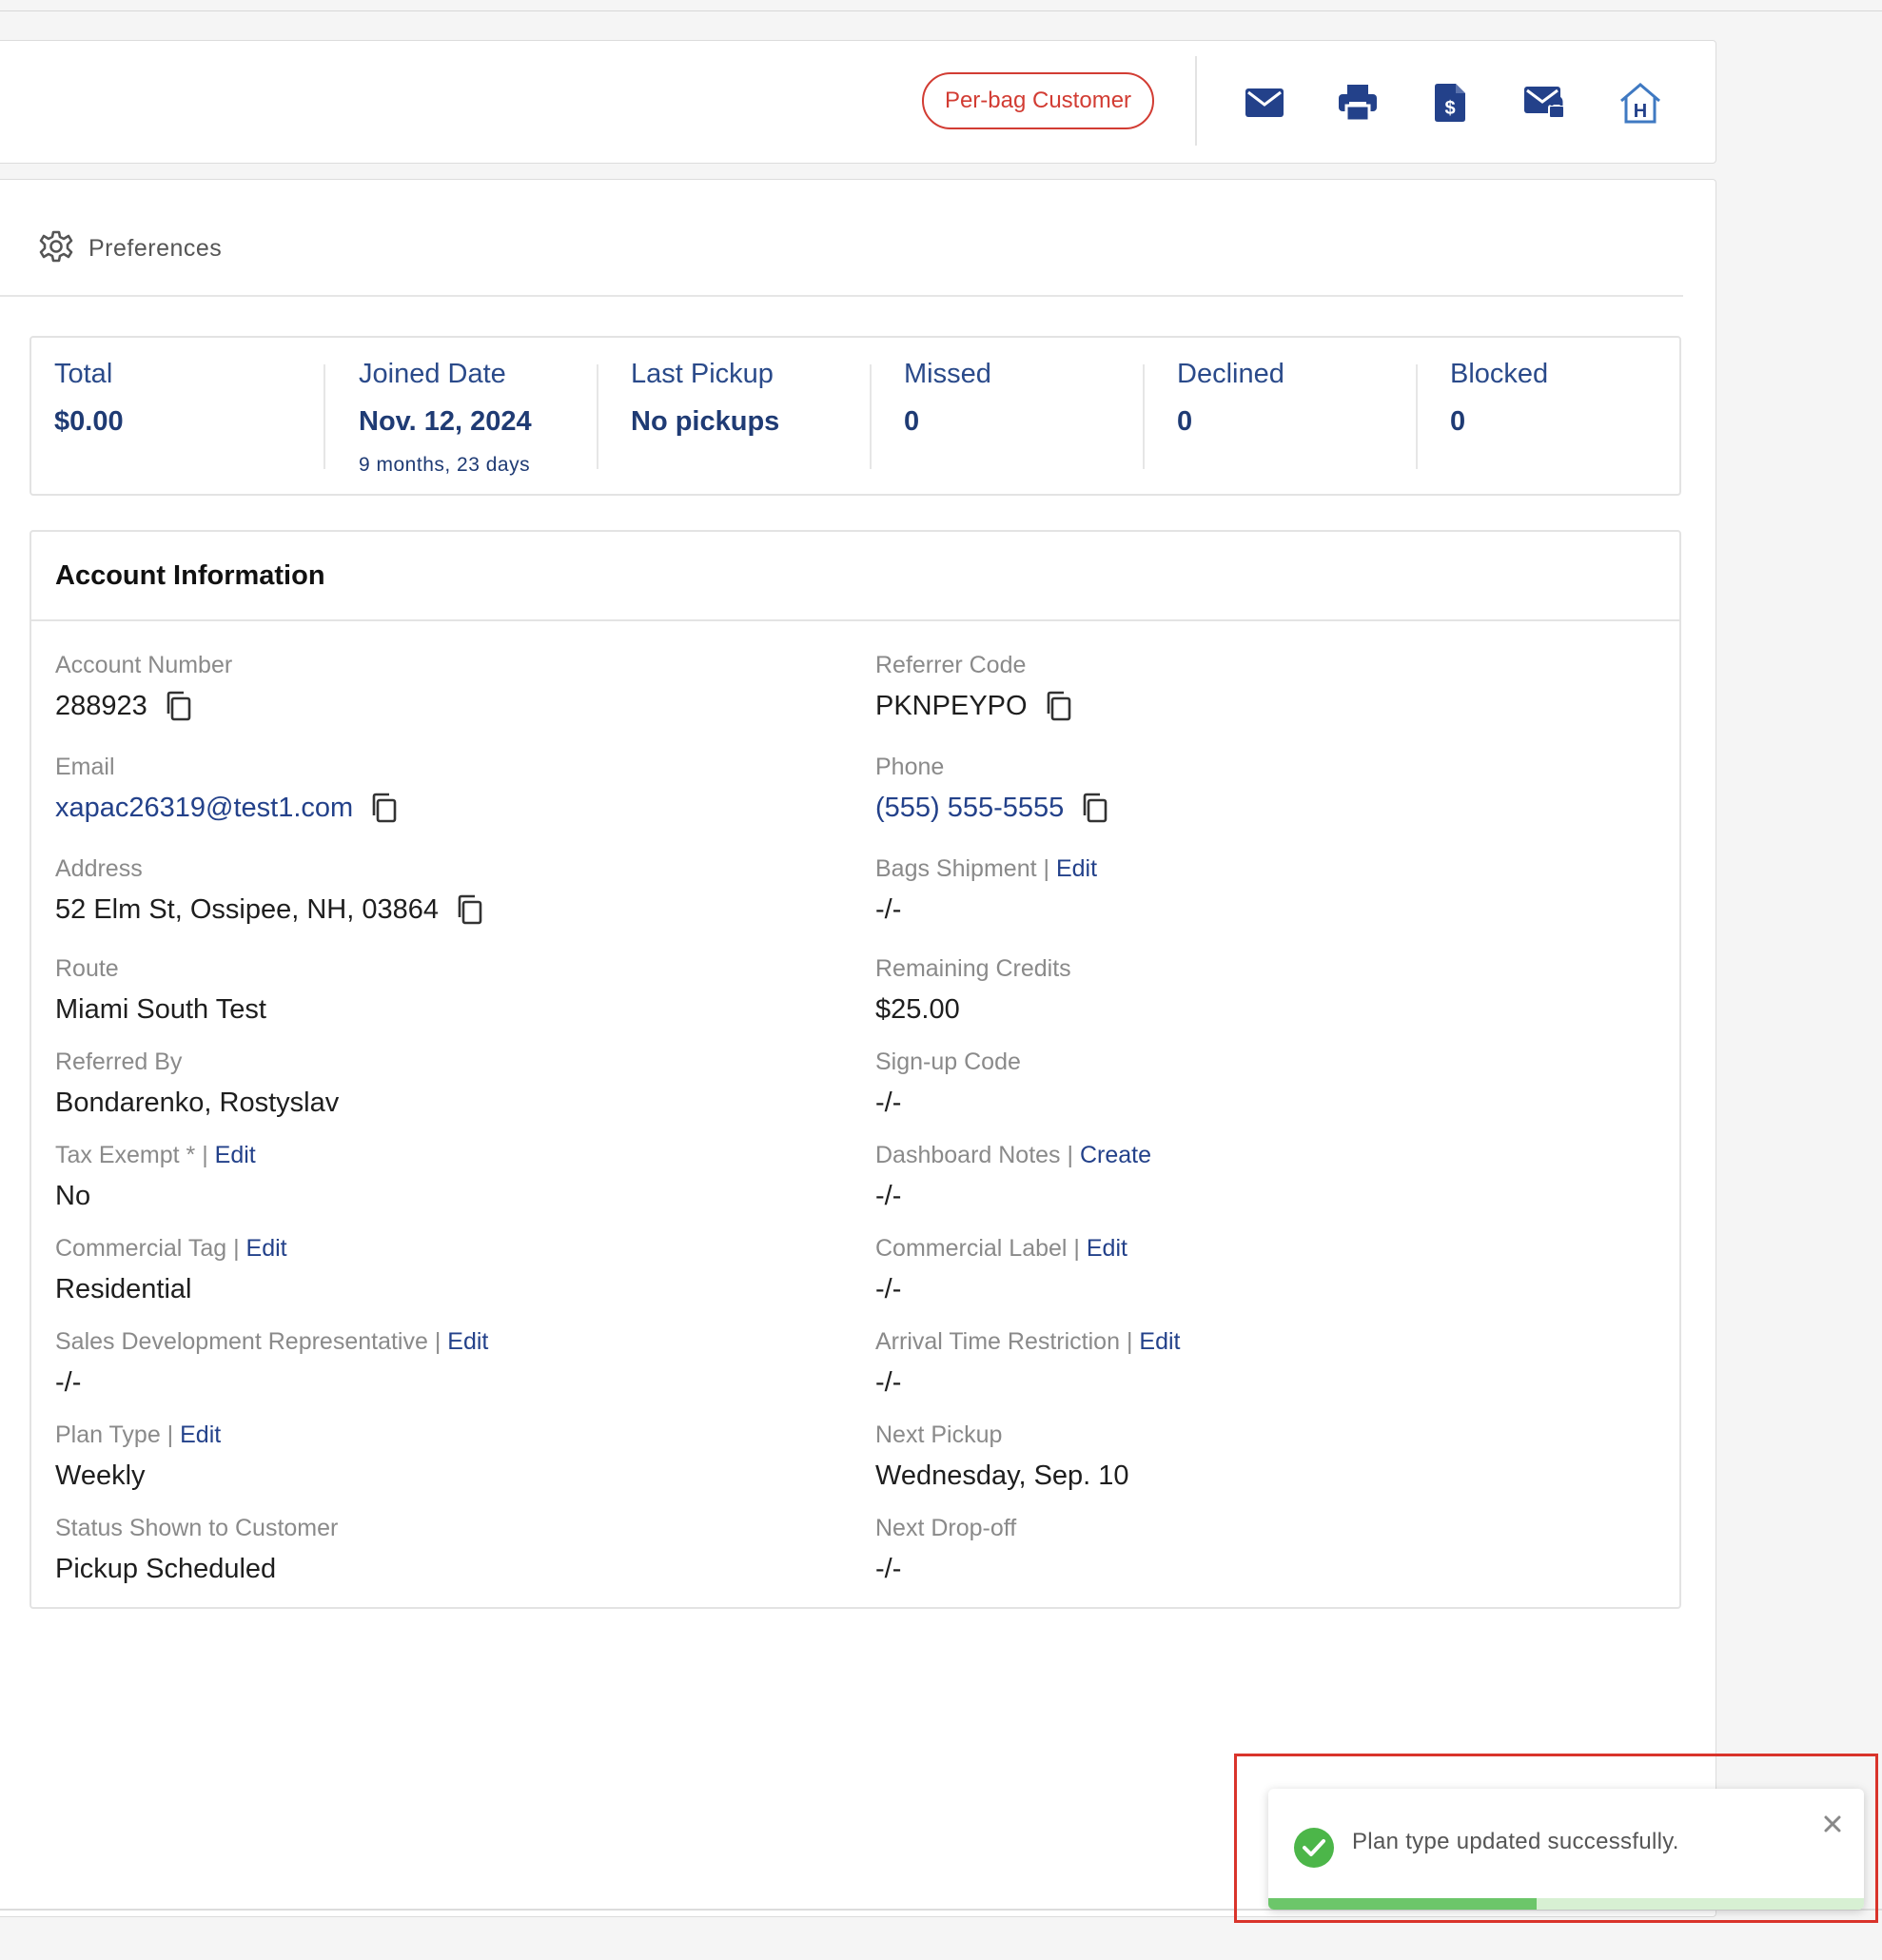 The image size is (1882, 1960). I want to click on field-label-text: Plan Type, so click(108, 1434).